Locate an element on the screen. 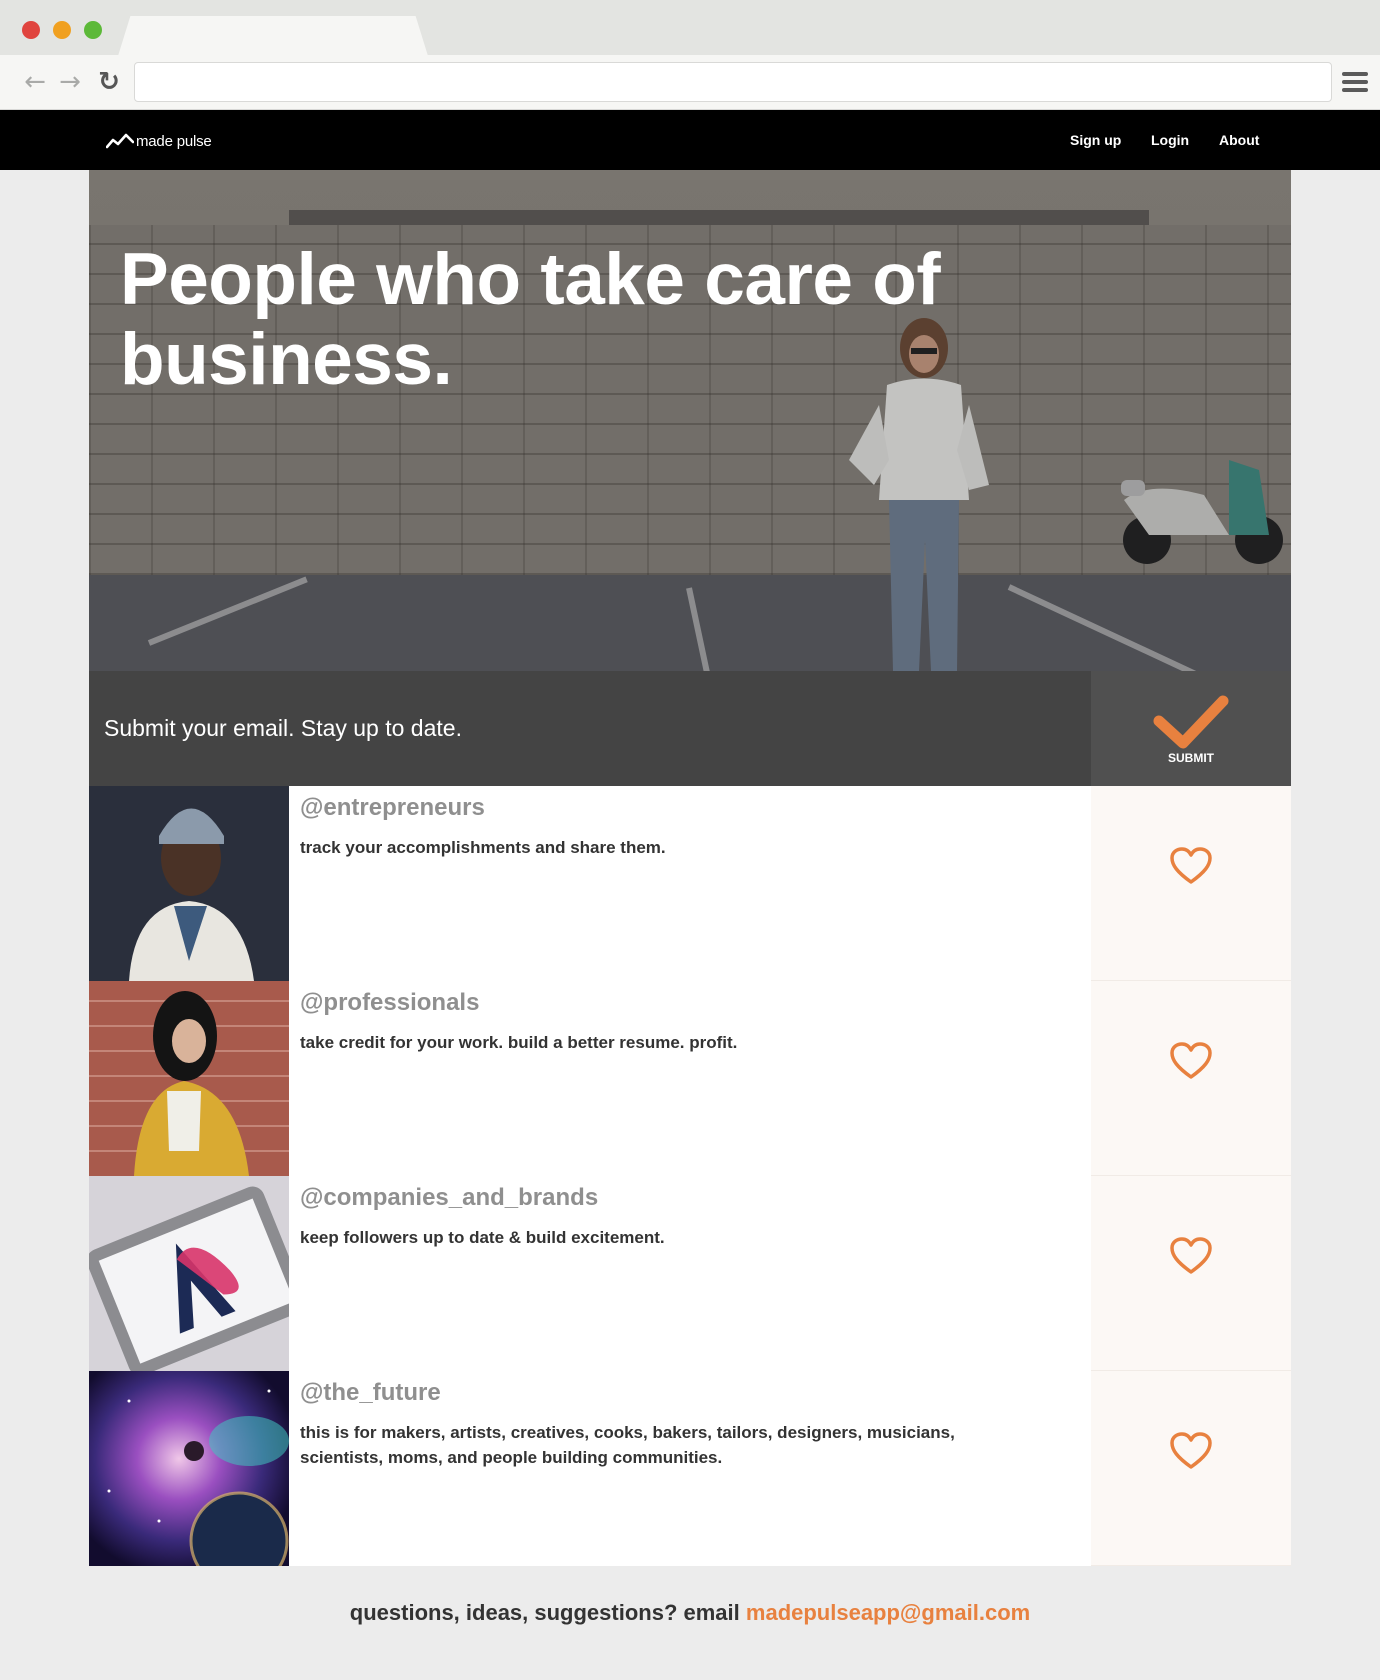  audience-handle: @entrepreneurs is located at coordinates (392, 807).